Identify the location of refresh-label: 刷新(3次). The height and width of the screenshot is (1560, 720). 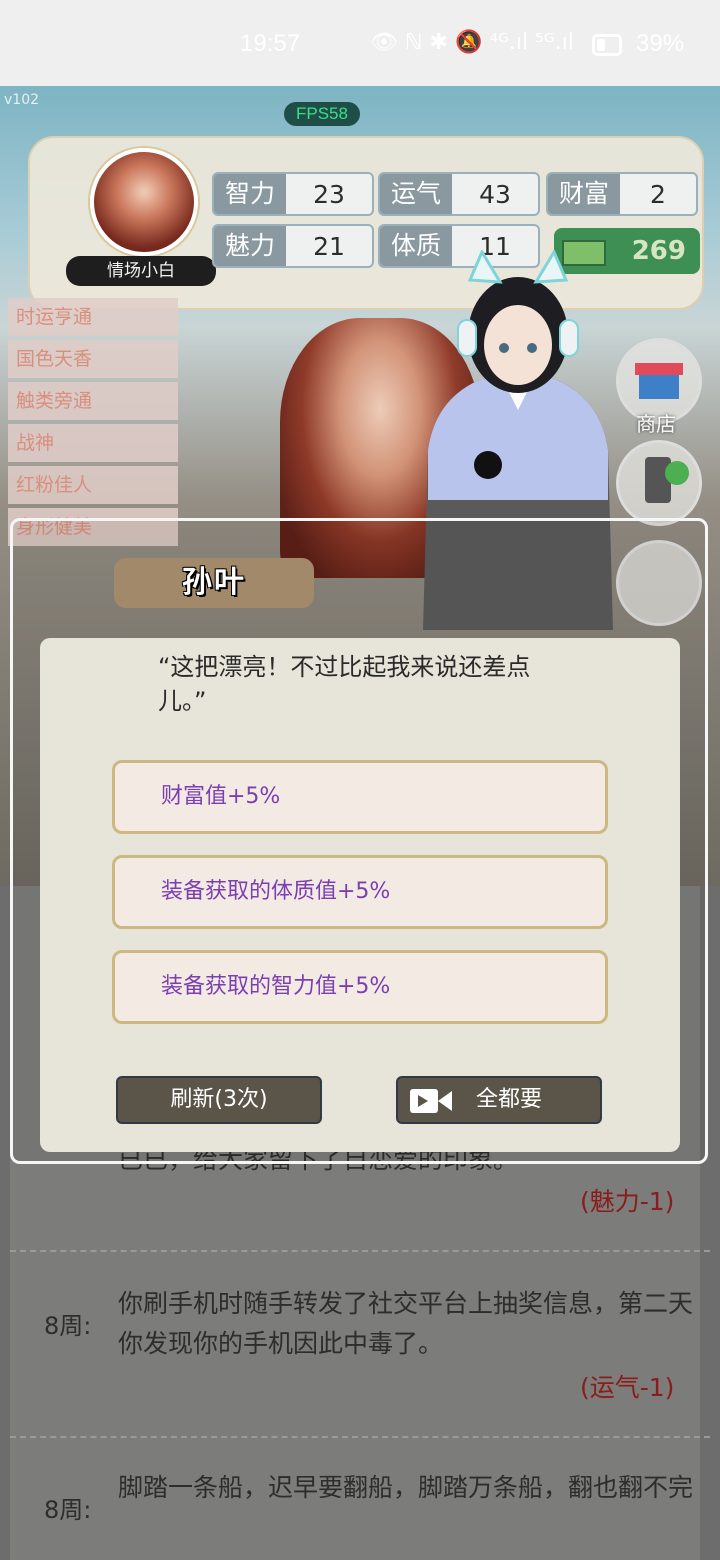
(219, 1099).